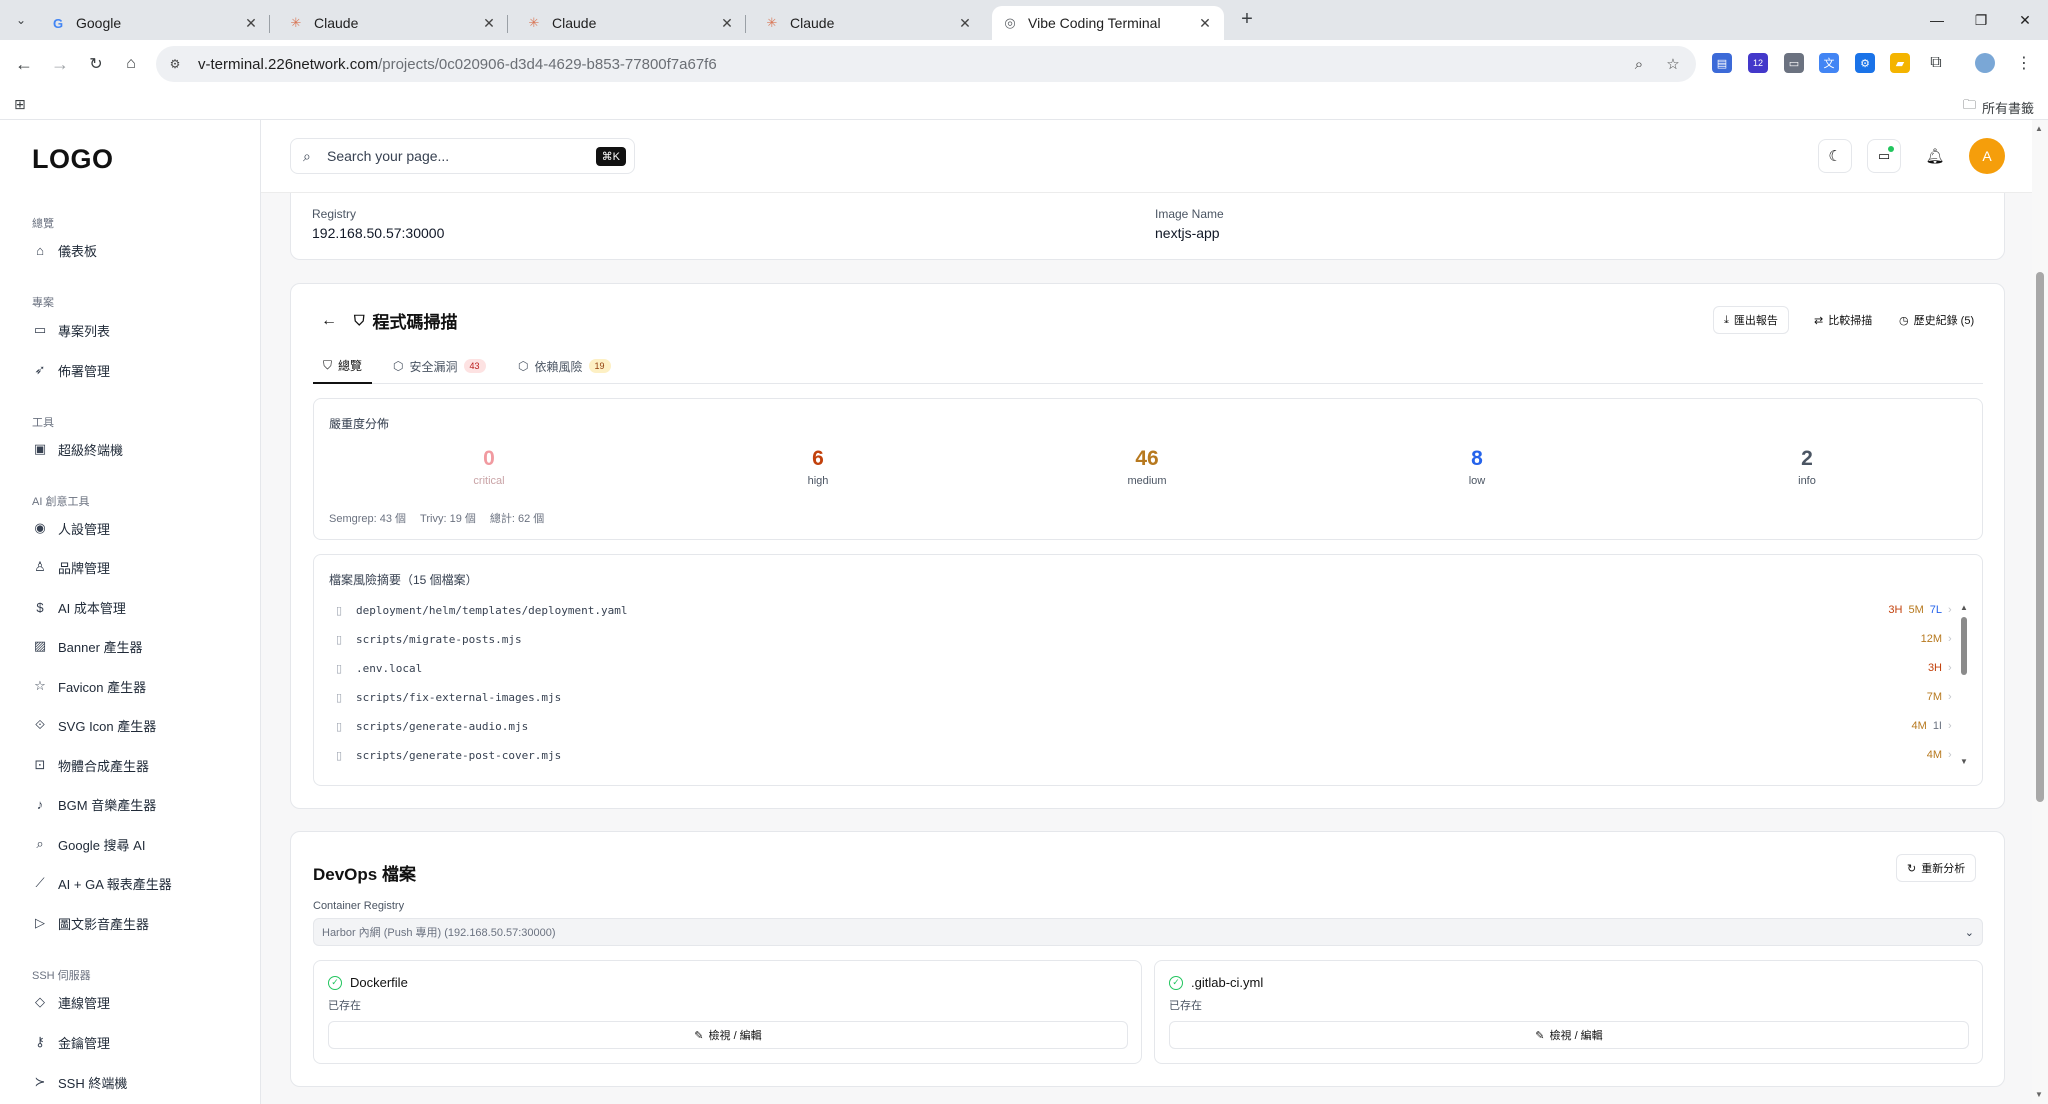 This screenshot has width=2048, height=1104. I want to click on scrollbar-thumb, so click(1964, 646).